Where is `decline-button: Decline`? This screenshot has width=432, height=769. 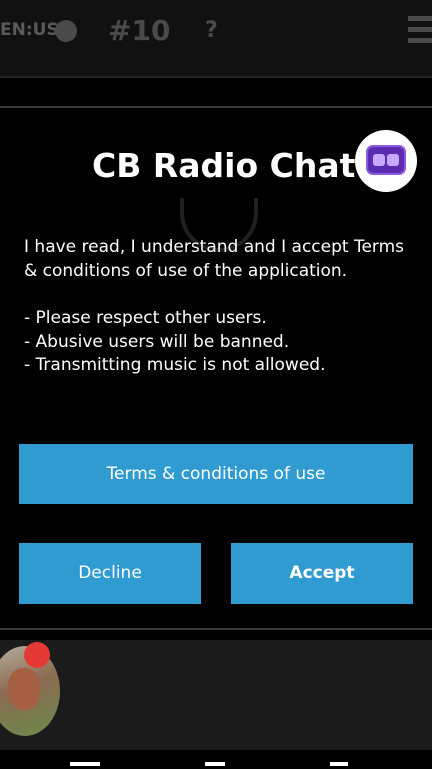 decline-button: Decline is located at coordinates (110, 573).